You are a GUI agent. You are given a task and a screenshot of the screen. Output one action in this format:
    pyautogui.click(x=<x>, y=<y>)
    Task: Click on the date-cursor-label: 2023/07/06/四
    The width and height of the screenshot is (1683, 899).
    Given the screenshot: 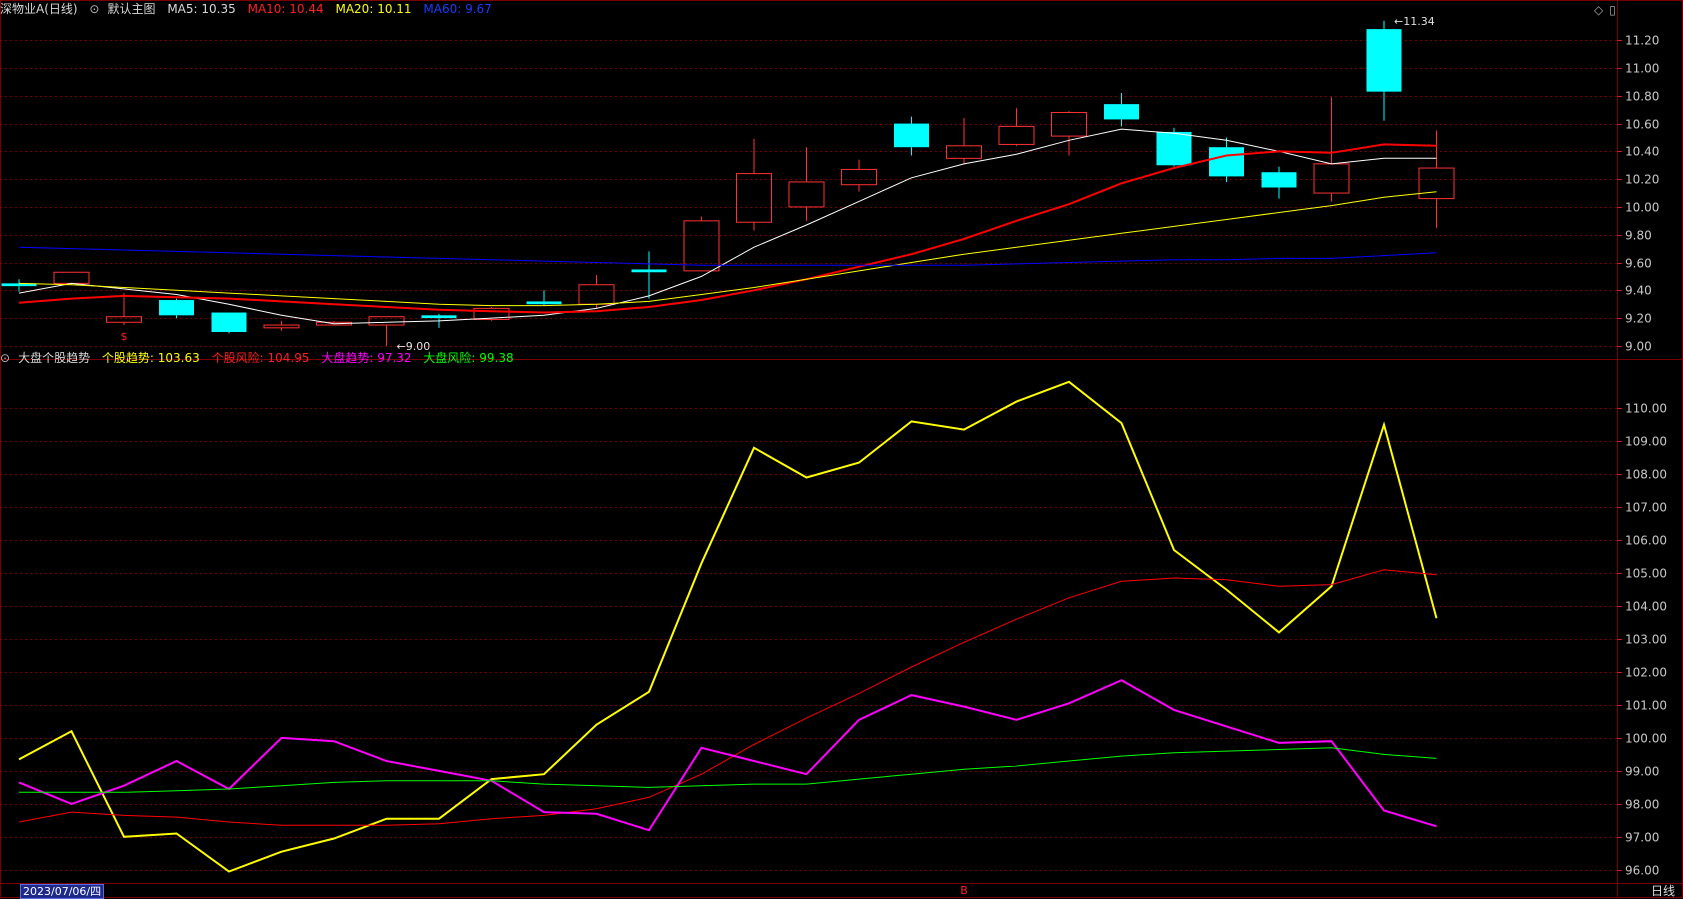 What is the action you would take?
    pyautogui.click(x=62, y=891)
    